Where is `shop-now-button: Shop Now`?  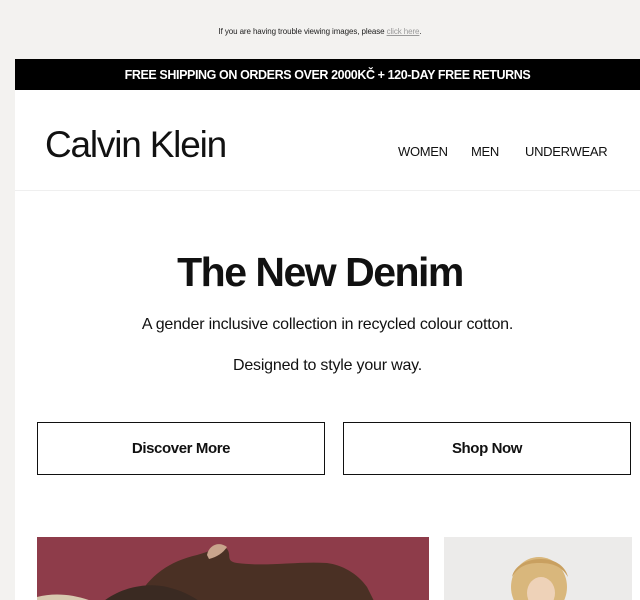
shop-now-button: Shop Now is located at coordinates (487, 448).